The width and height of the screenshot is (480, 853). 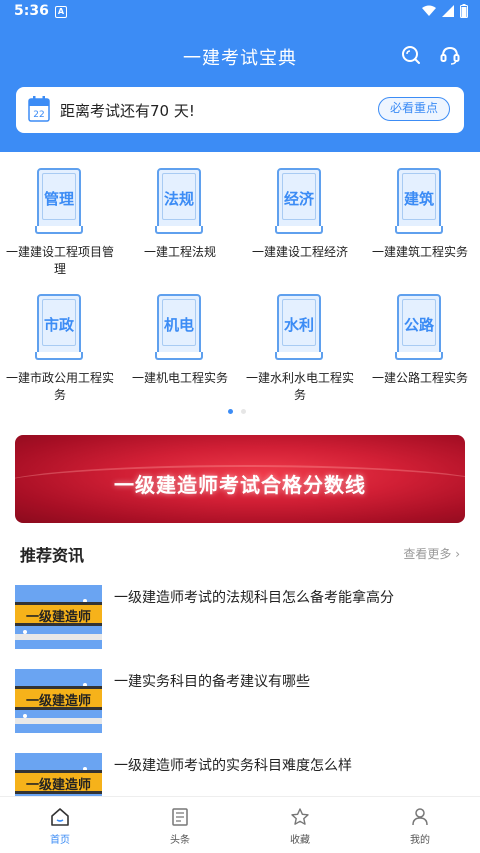 I want to click on tab-profile: 我的, so click(x=420, y=825).